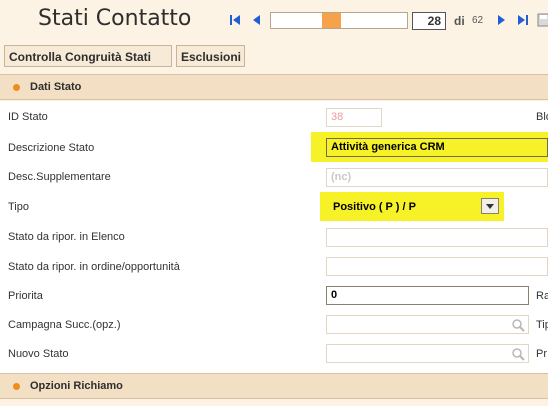 The width and height of the screenshot is (548, 406). I want to click on description-field: Attività generica CRM, so click(437, 147).